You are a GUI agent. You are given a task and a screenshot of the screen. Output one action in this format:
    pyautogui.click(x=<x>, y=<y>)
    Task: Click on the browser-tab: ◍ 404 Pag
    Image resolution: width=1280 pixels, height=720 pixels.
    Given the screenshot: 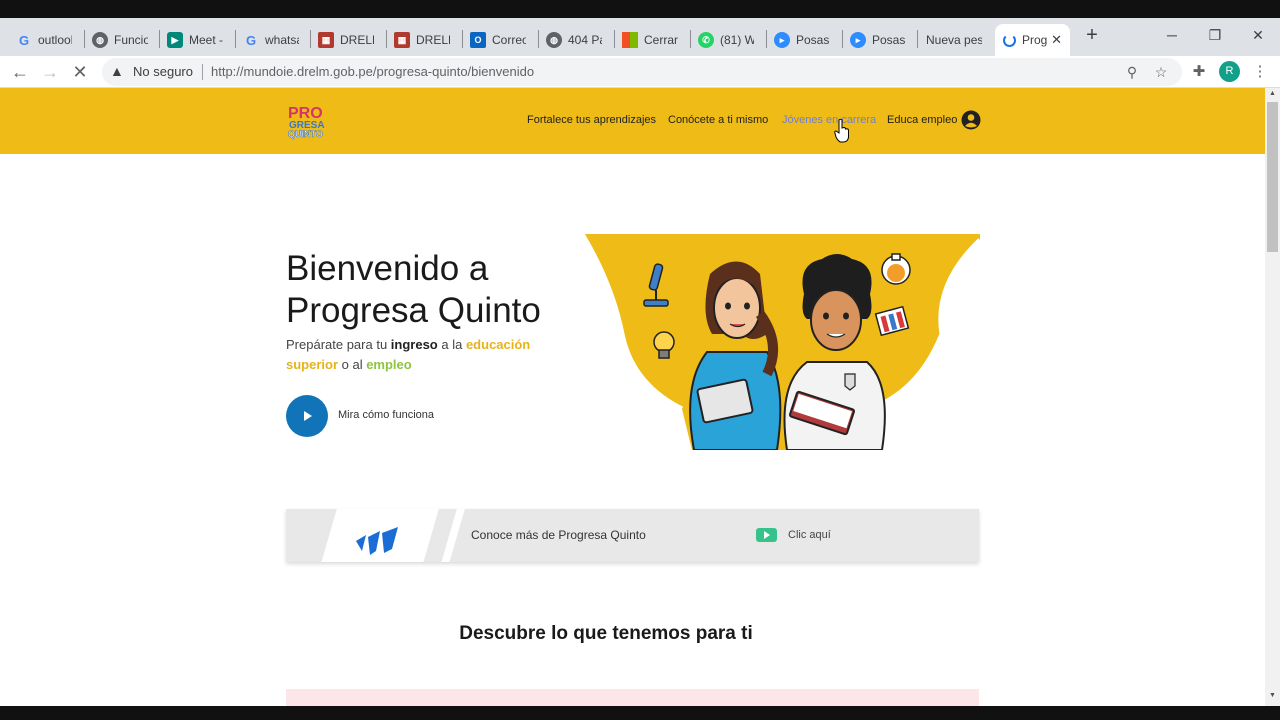 What is the action you would take?
    pyautogui.click(x=574, y=40)
    